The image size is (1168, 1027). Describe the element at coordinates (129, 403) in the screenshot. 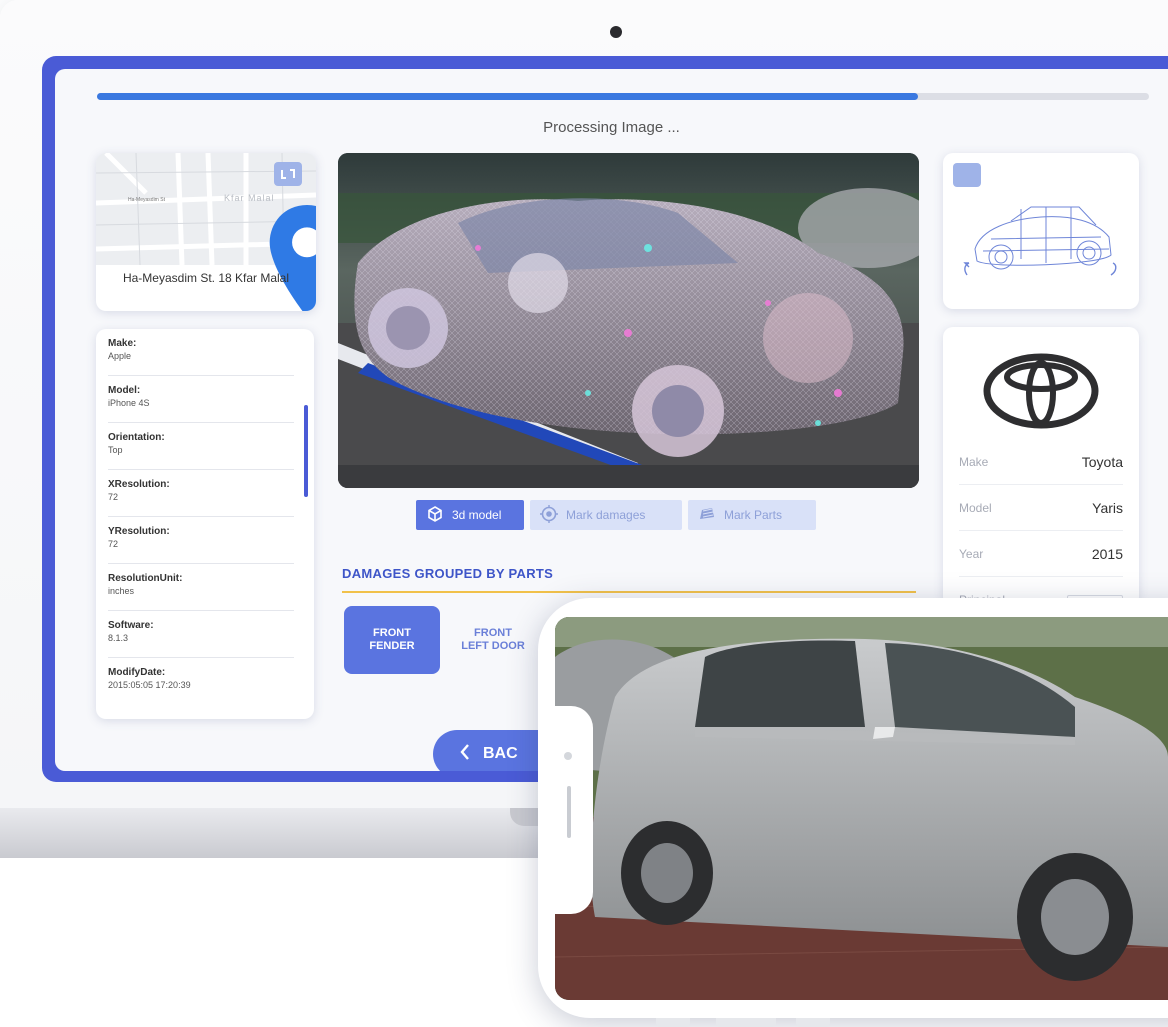

I see `metadata-value: iPhone 4S` at that location.